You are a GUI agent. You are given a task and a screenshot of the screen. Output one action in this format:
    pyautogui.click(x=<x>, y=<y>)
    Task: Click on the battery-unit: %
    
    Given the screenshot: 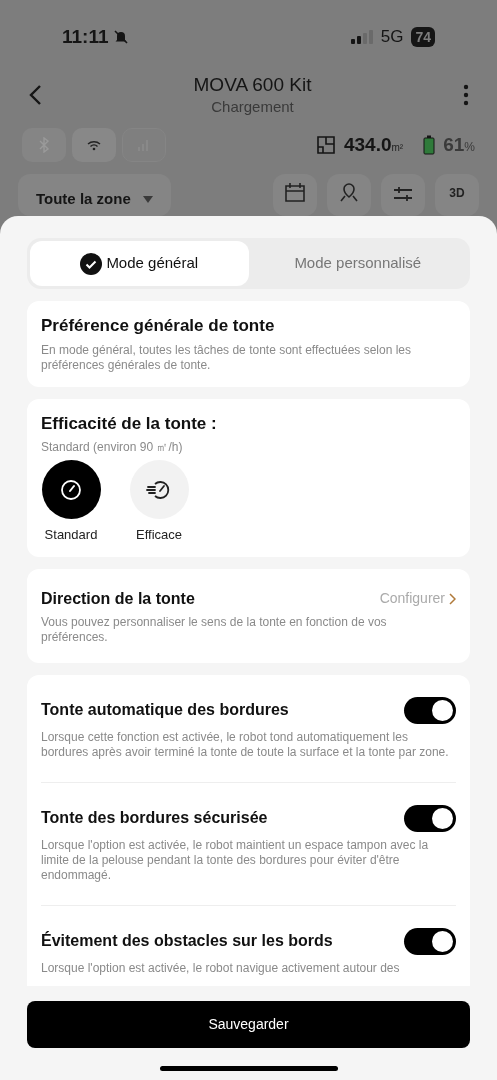 What is the action you would take?
    pyautogui.click(x=469, y=147)
    